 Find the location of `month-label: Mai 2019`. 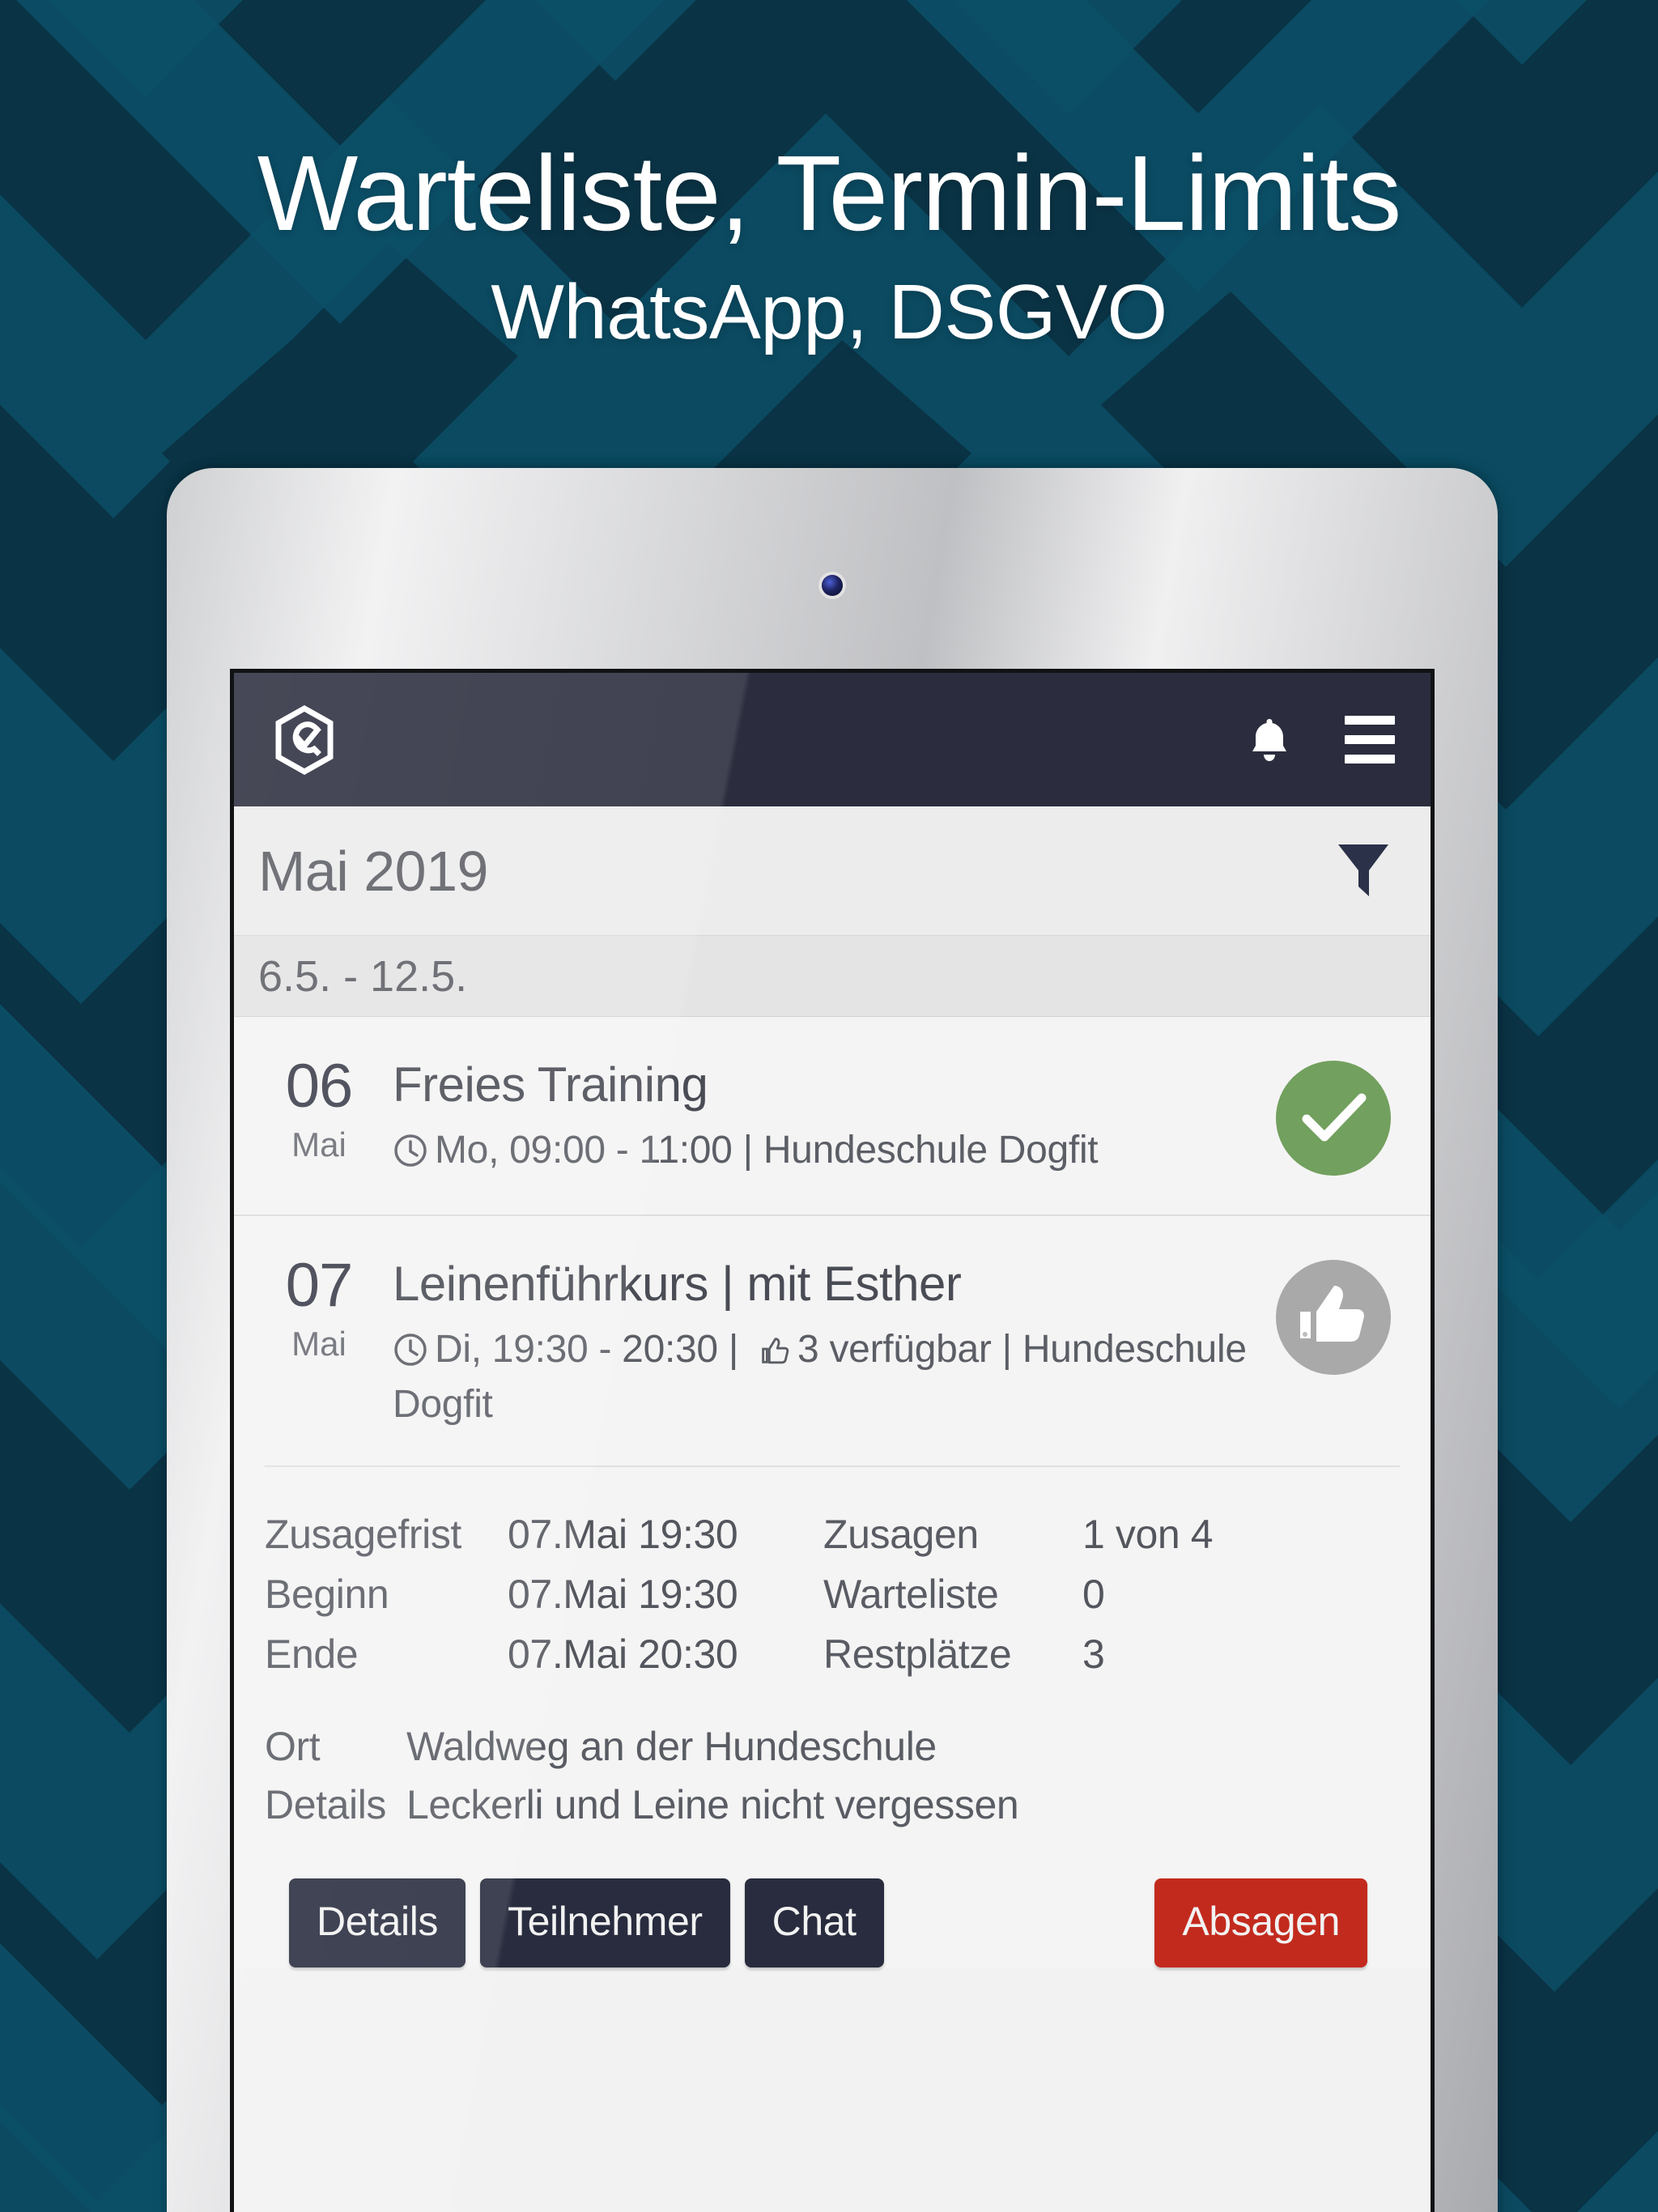

month-label: Mai 2019 is located at coordinates (373, 871).